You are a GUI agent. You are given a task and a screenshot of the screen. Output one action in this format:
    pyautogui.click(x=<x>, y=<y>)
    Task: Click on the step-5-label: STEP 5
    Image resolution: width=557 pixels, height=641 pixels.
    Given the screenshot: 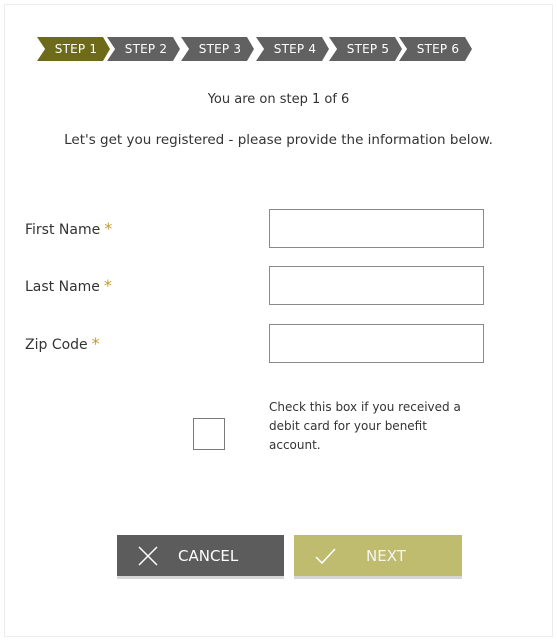 What is the action you would take?
    pyautogui.click(x=365, y=49)
    